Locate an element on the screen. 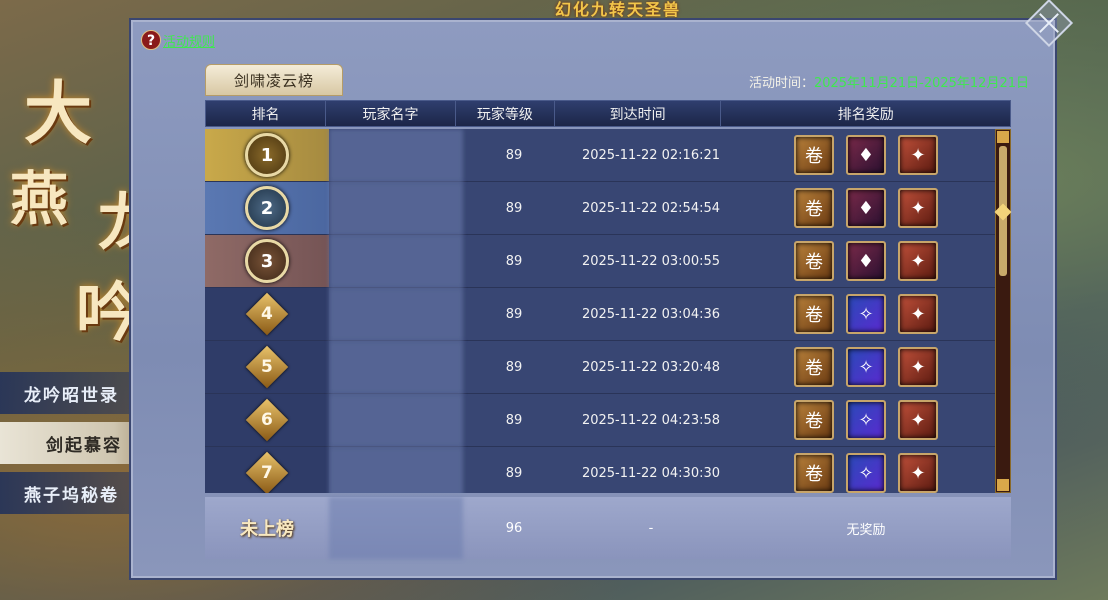 Image resolution: width=1108 pixels, height=600 pixels. self-level: 96 is located at coordinates (514, 528).